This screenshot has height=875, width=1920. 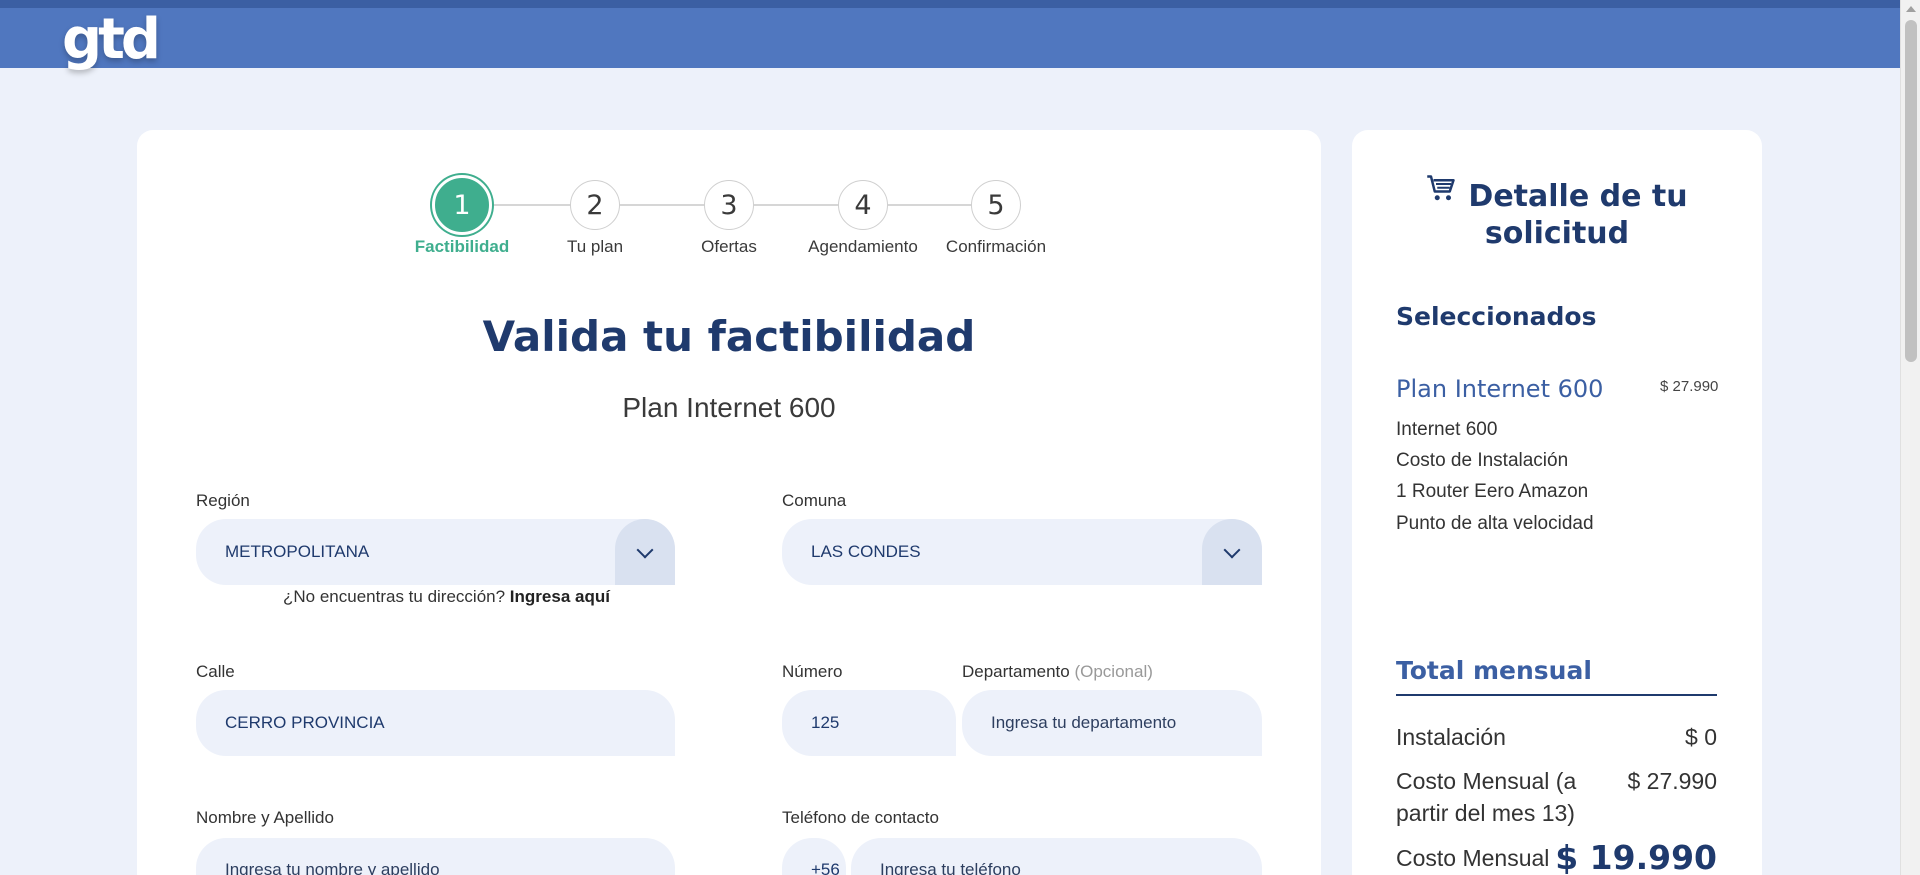 I want to click on comuna-dropdown-button, so click(x=1232, y=552).